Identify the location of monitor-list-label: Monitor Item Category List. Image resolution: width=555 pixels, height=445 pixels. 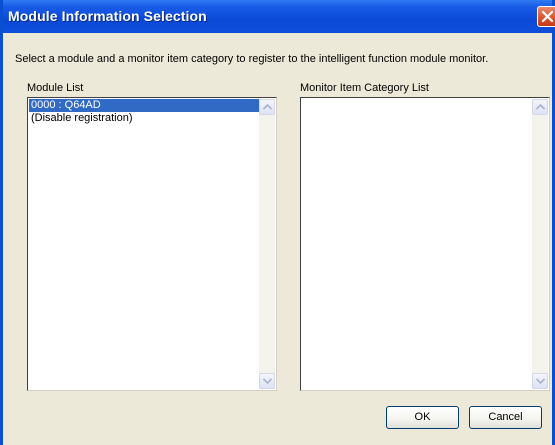
(364, 88).